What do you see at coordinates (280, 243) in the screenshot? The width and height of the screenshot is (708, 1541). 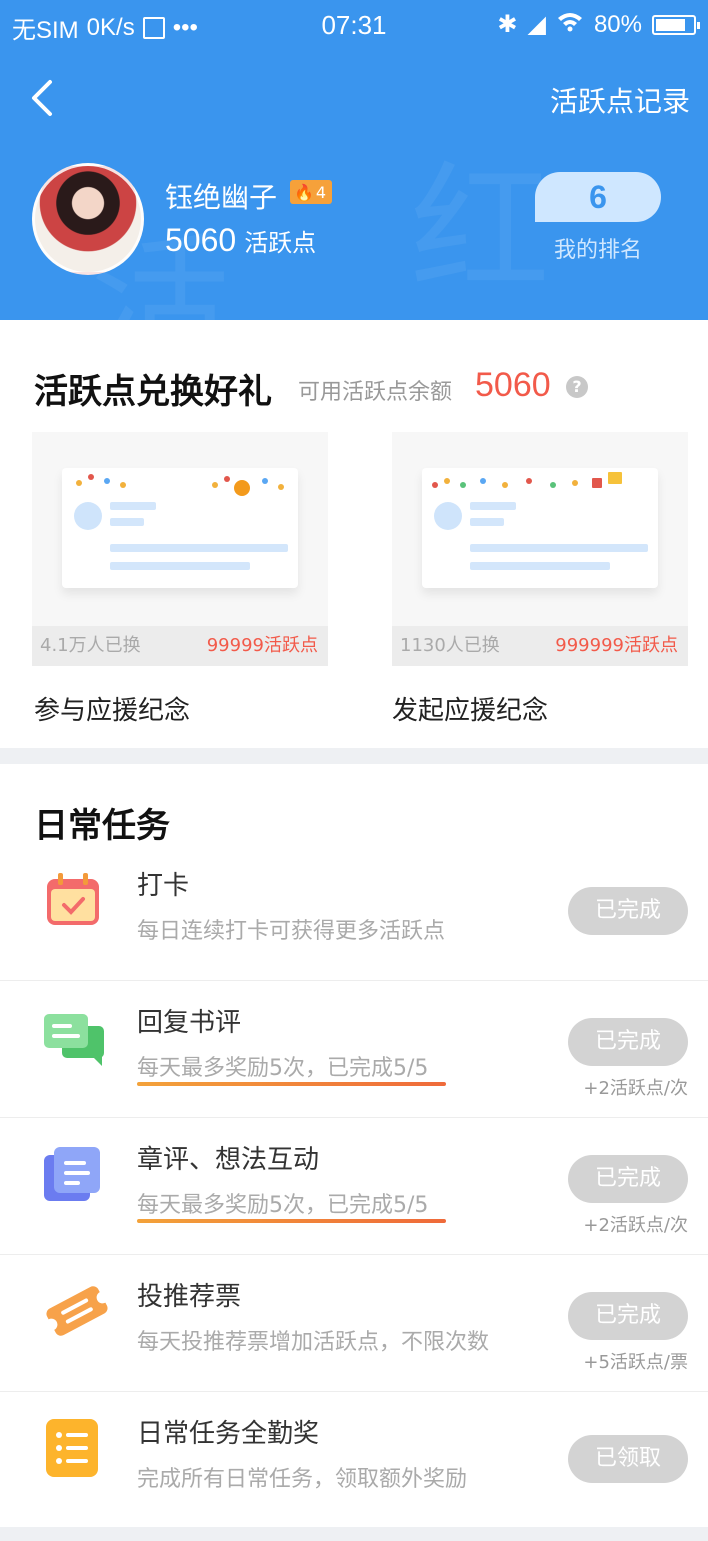 I see `points-unit: 活跃点` at bounding box center [280, 243].